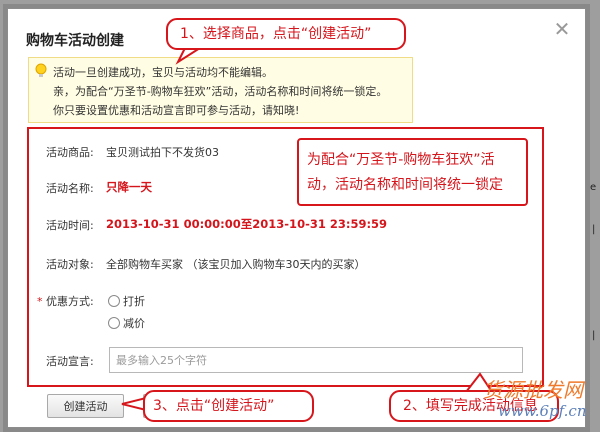  What do you see at coordinates (401, 160) in the screenshot?
I see `lock-note-line-1: 为配合“万圣节-购物车狂欢”活` at bounding box center [401, 160].